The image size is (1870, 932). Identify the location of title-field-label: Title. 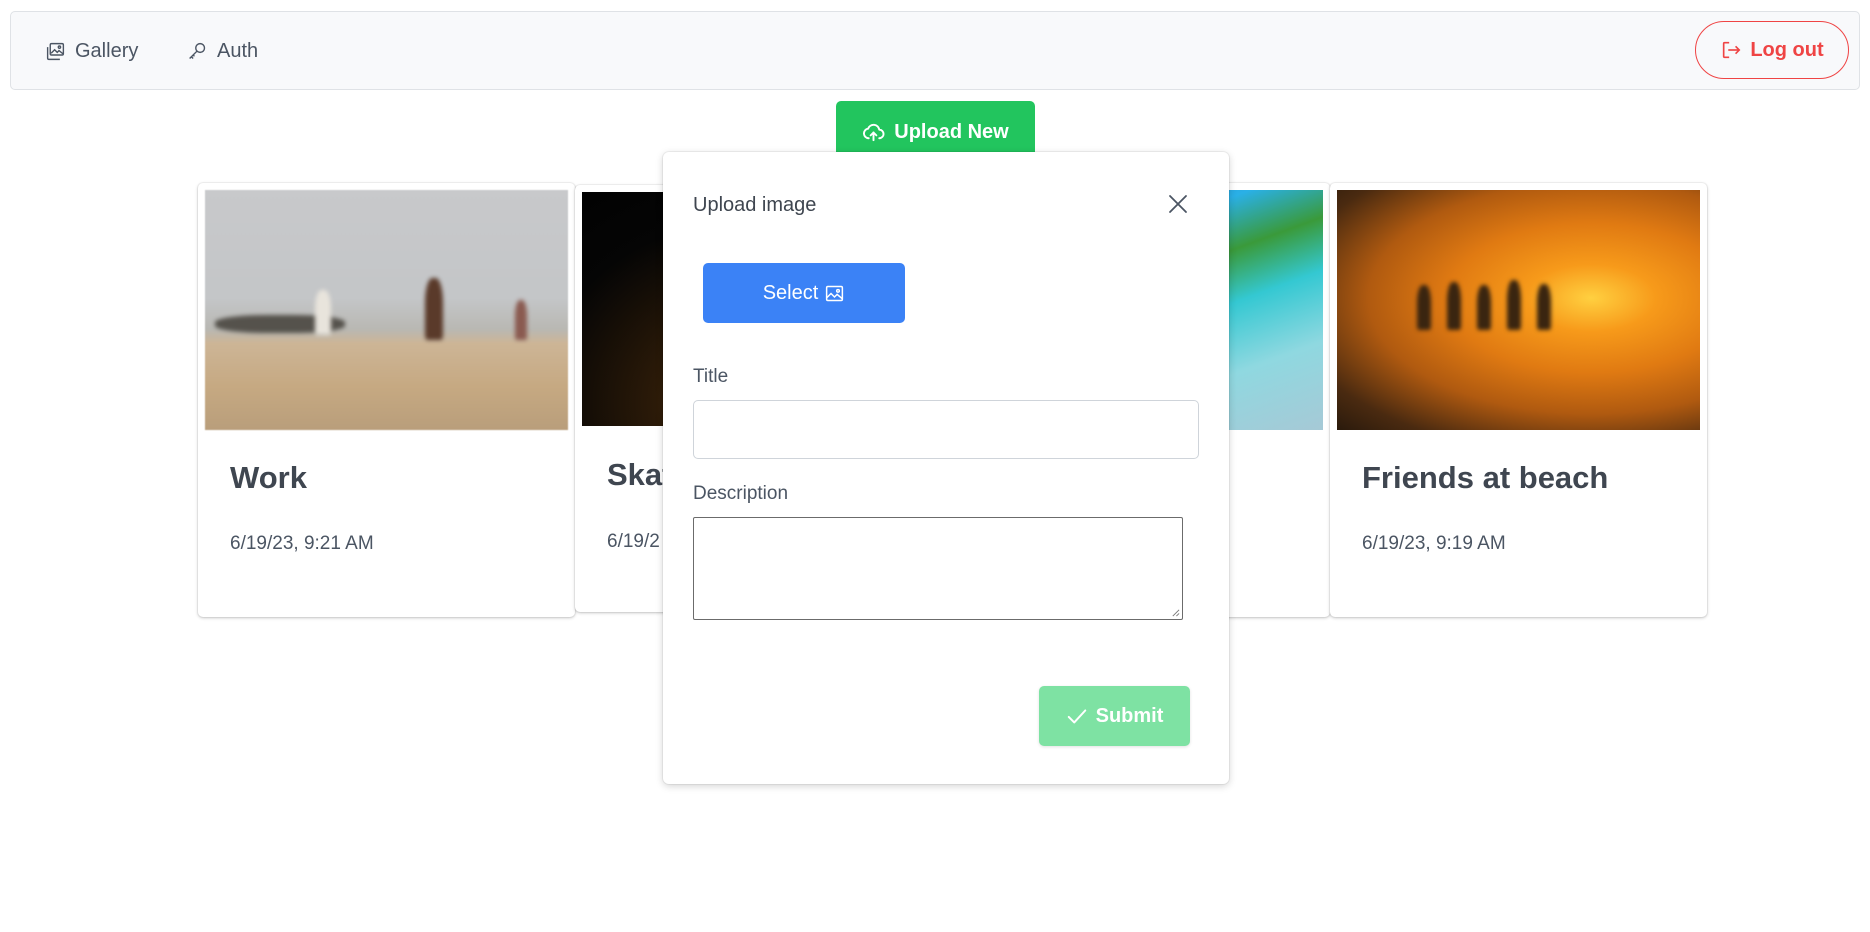
(711, 376).